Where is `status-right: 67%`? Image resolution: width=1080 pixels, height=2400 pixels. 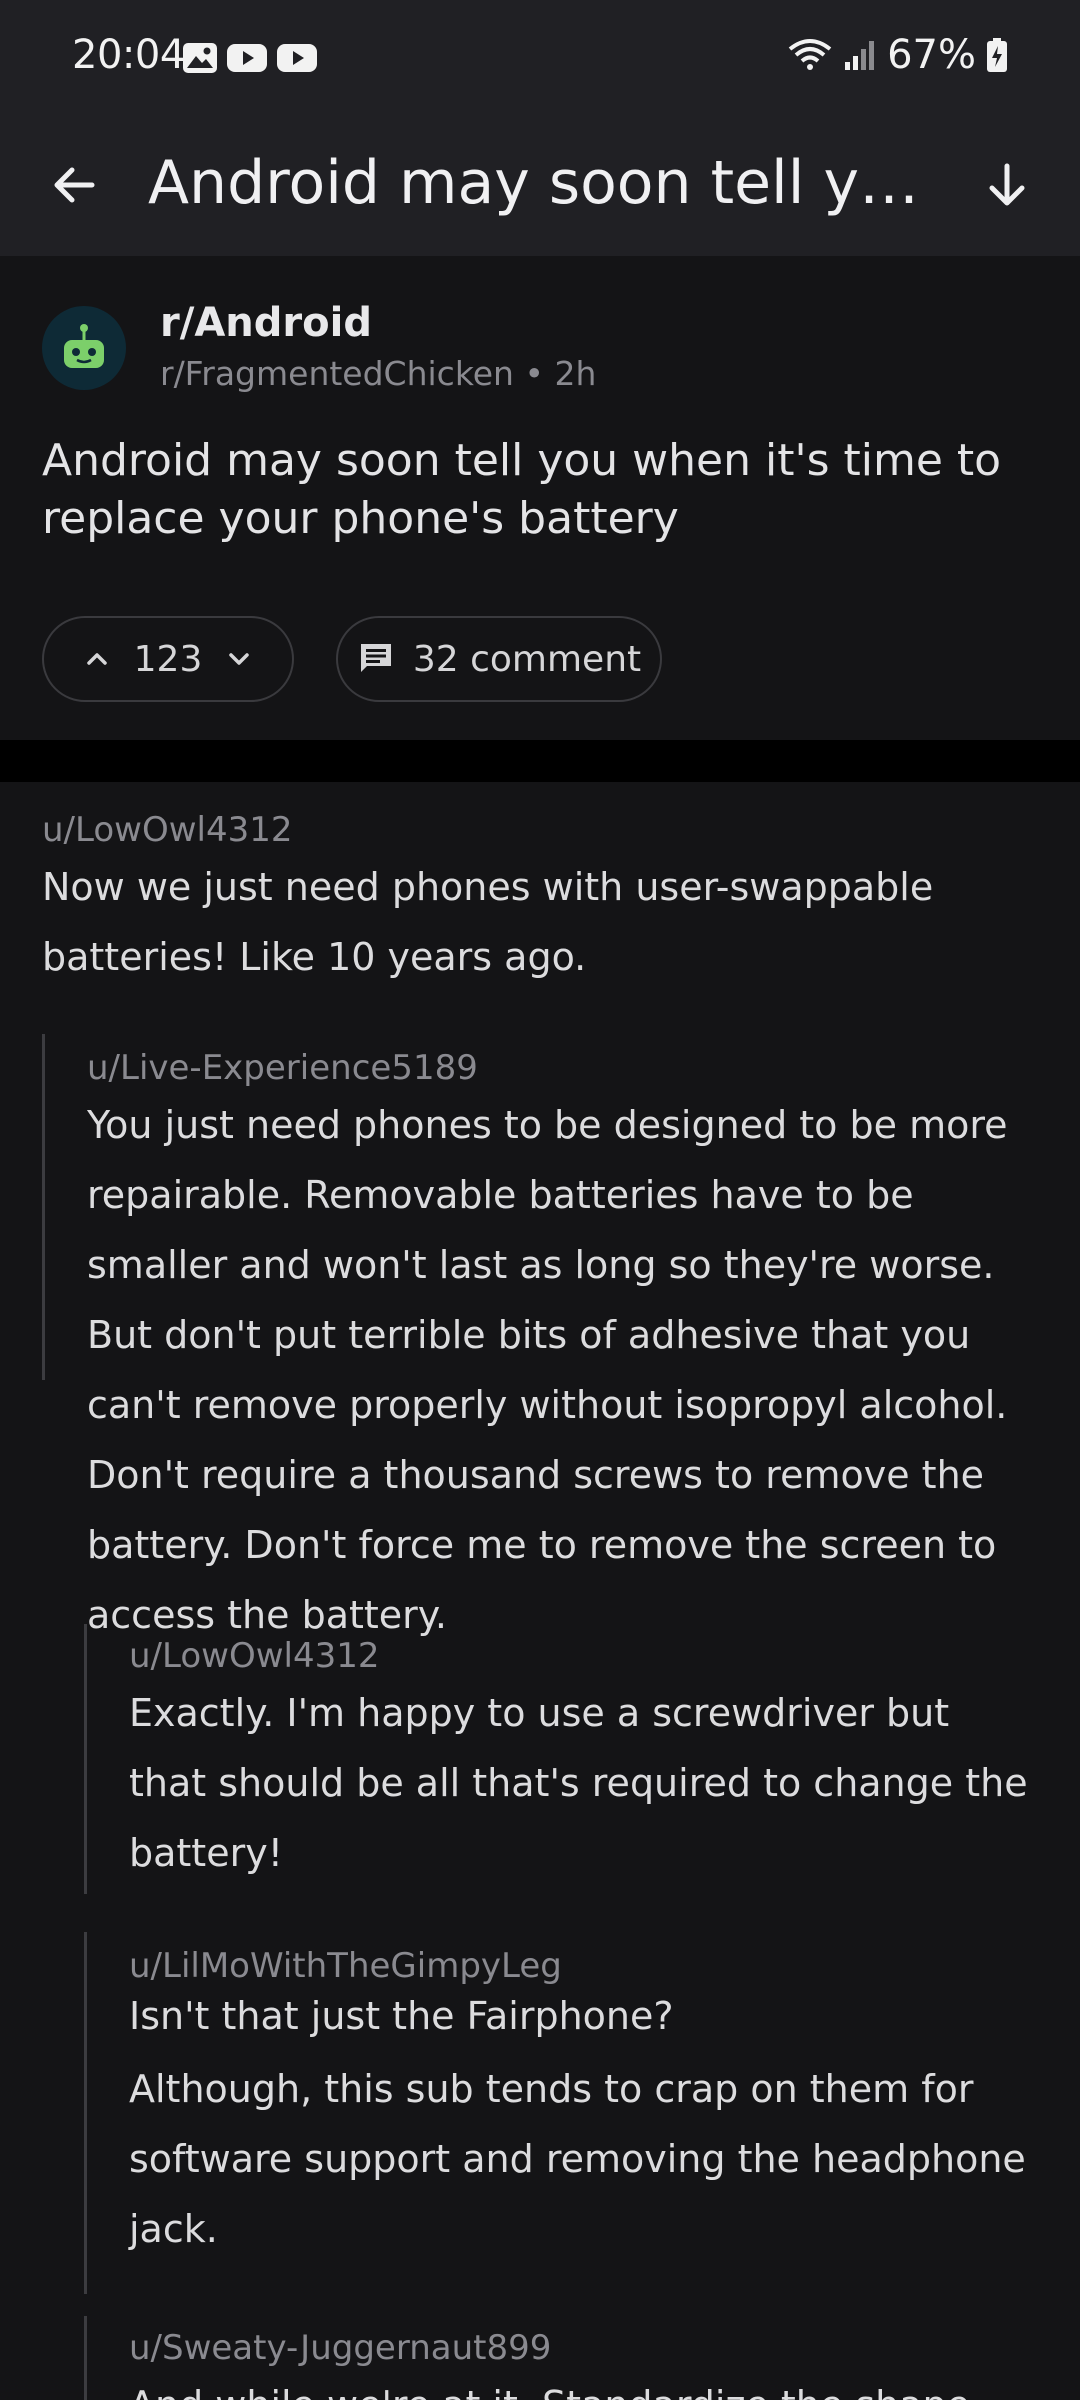 status-right: 67% is located at coordinates (897, 55).